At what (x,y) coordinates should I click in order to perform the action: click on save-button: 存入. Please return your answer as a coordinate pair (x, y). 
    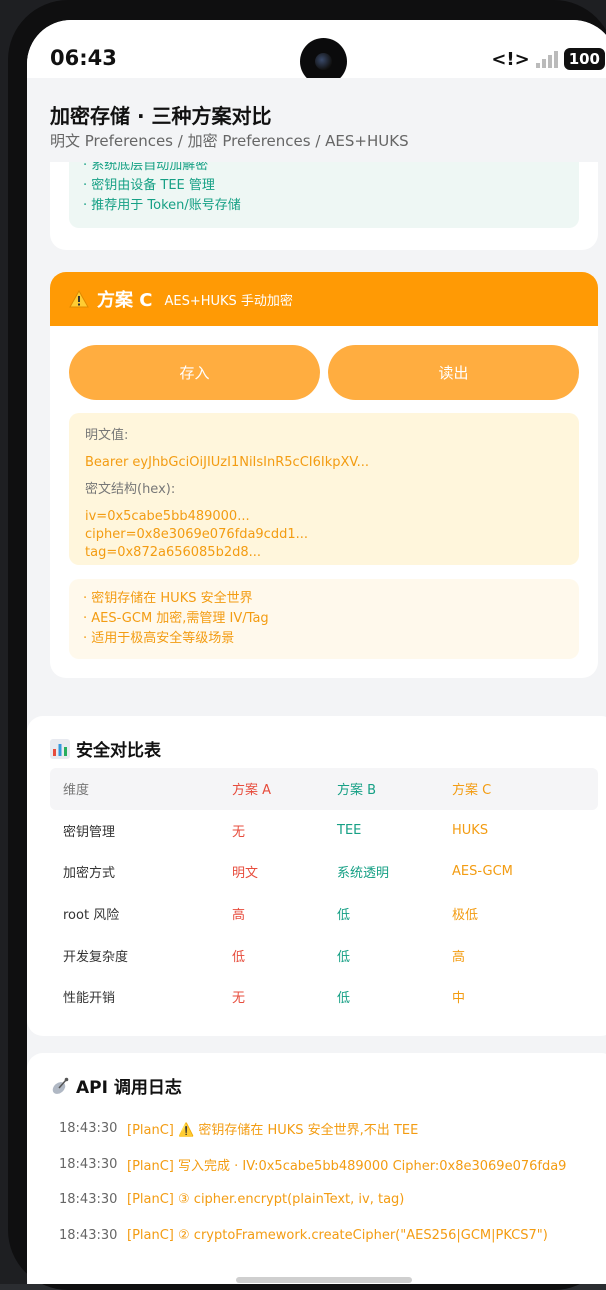
    Looking at the image, I should click on (194, 372).